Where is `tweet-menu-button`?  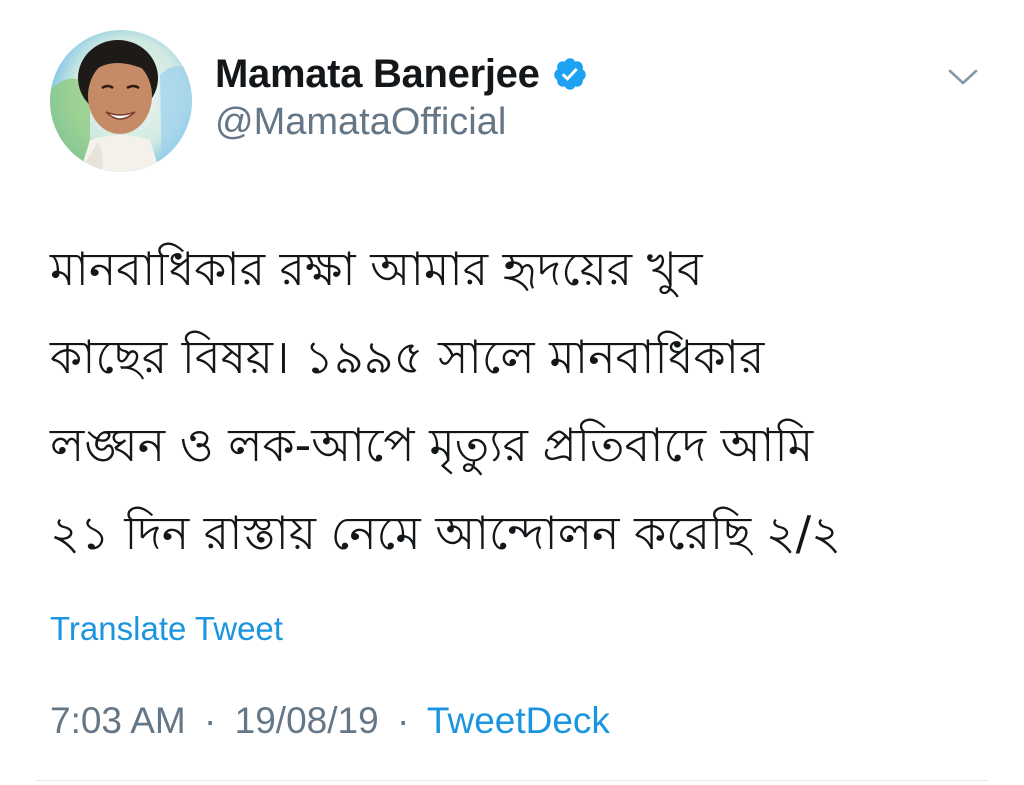 tweet-menu-button is located at coordinates (963, 77).